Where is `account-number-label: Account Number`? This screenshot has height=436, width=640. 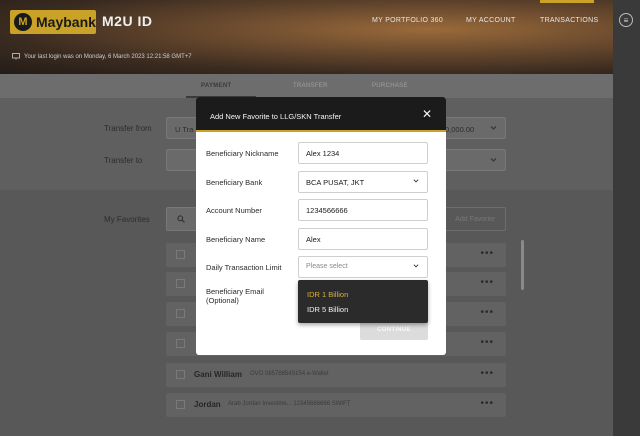
account-number-label: Account Number is located at coordinates (234, 210).